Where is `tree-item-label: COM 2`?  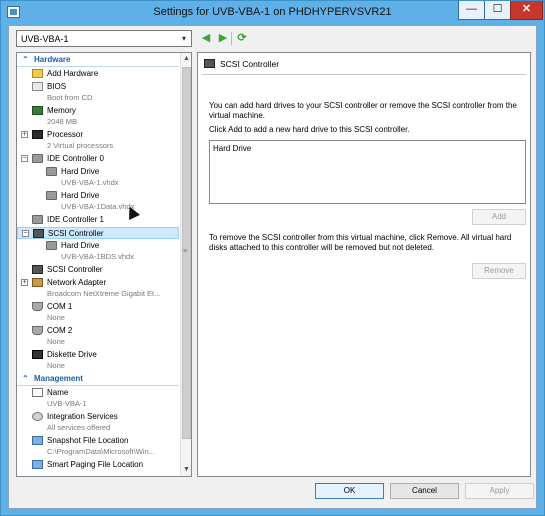
tree-item-label: COM 2 is located at coordinates (60, 330).